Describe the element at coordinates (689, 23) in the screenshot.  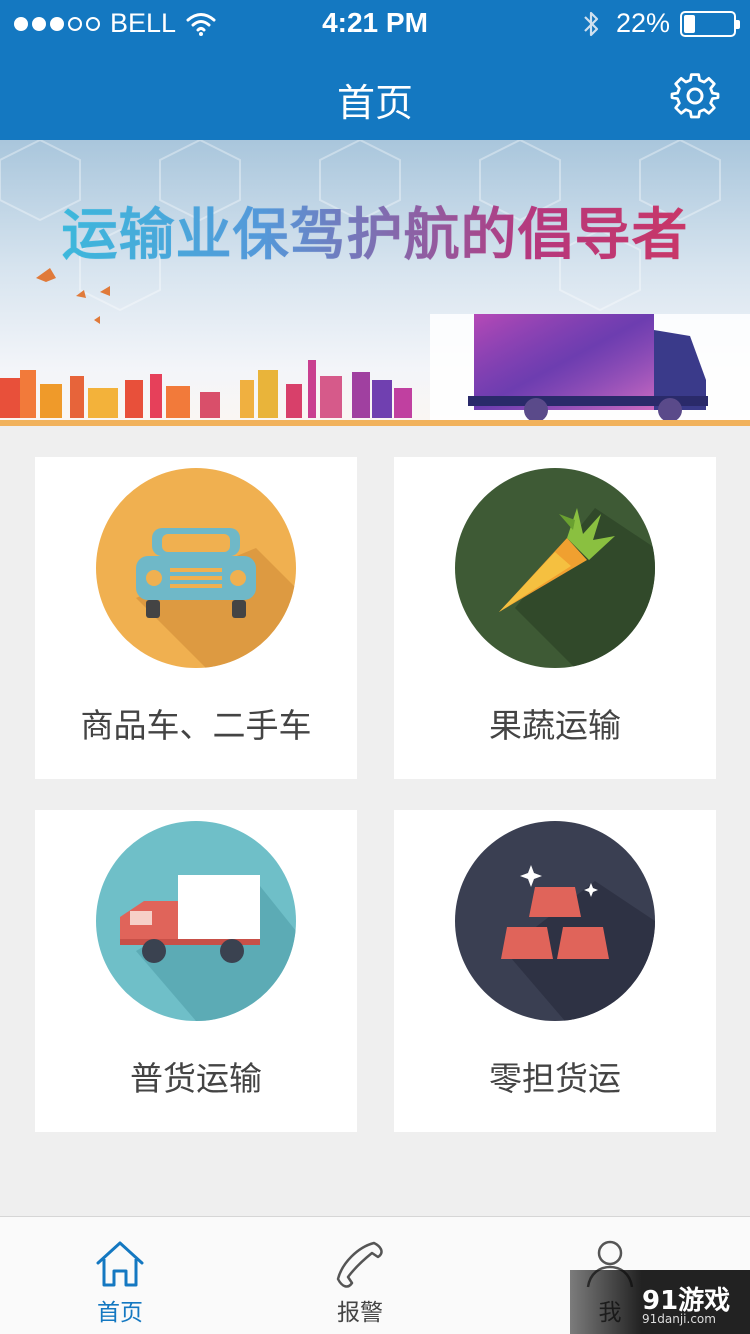
I see `battery-fill` at that location.